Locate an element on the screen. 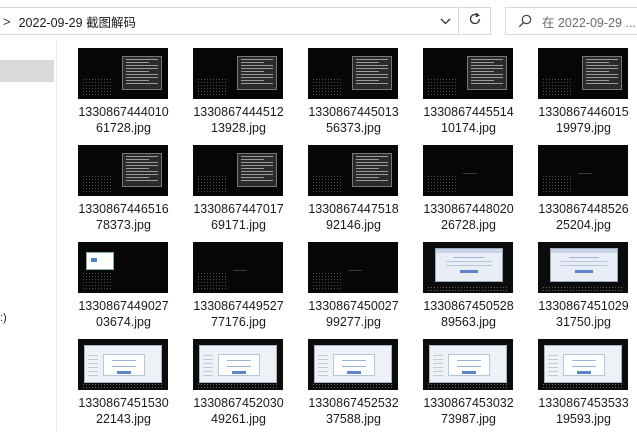 This screenshot has height=432, width=637. file-item: 1330867451530 22143.jpg is located at coordinates (120, 382).